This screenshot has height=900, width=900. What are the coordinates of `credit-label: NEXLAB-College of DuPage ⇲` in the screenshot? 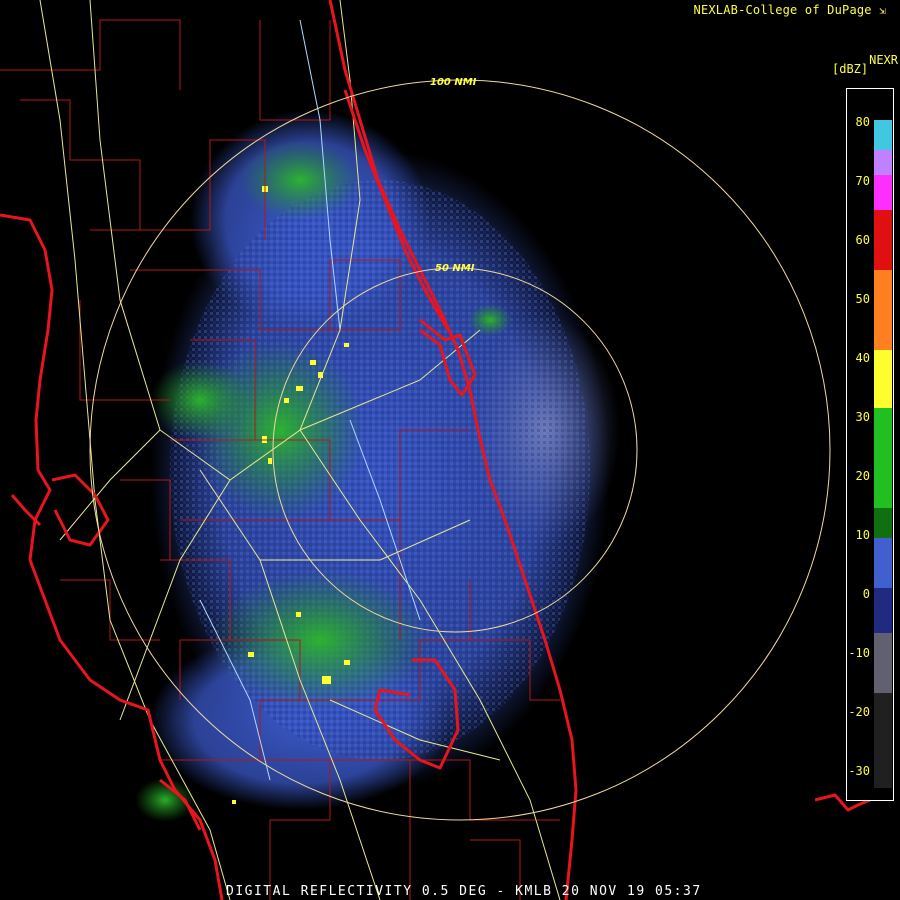 It's located at (790, 10).